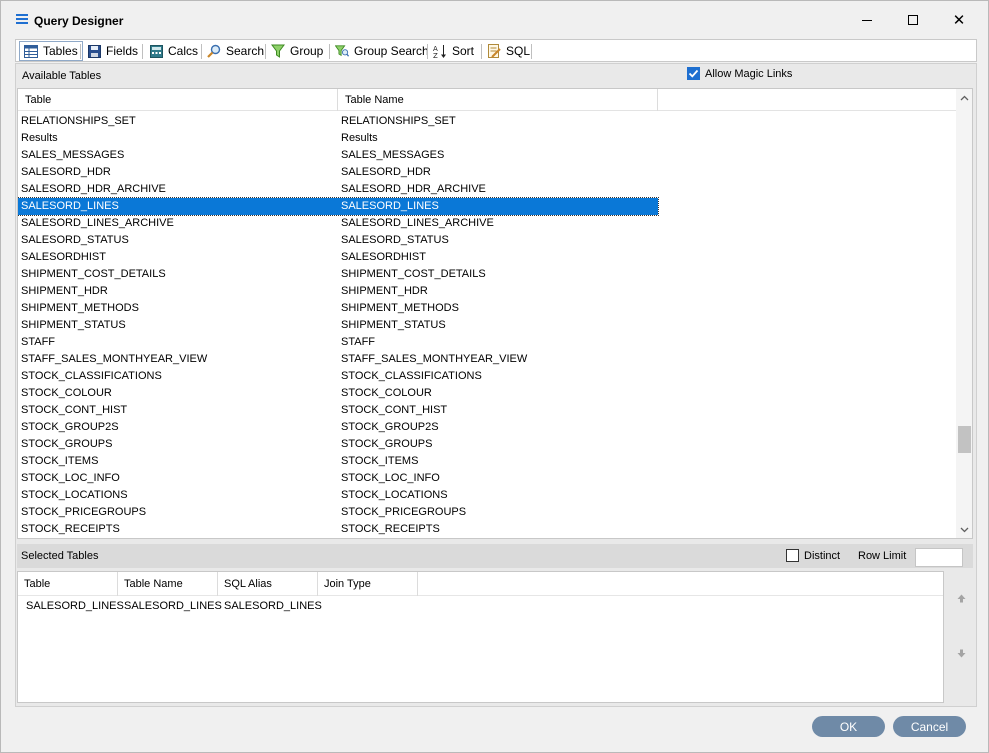  What do you see at coordinates (338, 155) in the screenshot?
I see `table-row: SALES_MESSAGES SALES_MESSAGES` at bounding box center [338, 155].